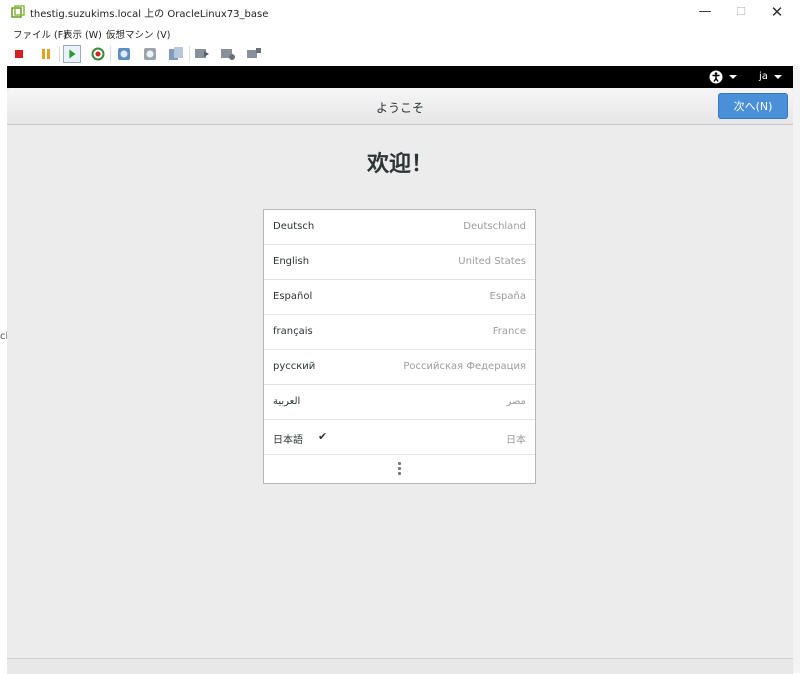  I want to click on language-row-deutsch: Deutsch Deutschland, so click(399, 227).